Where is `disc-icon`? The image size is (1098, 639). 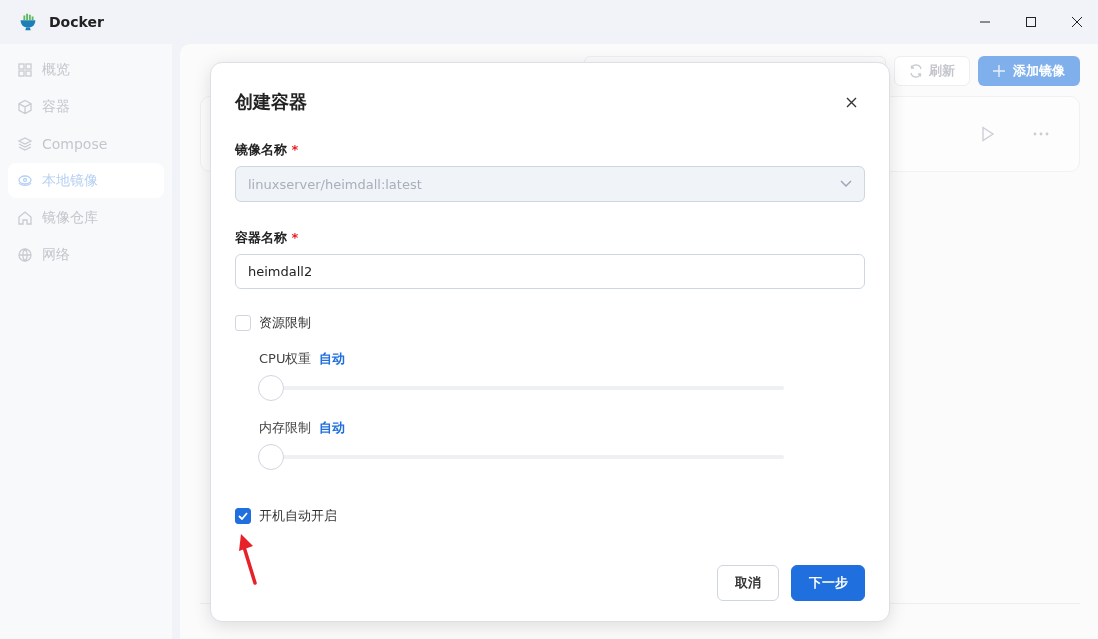
disc-icon is located at coordinates (25, 180).